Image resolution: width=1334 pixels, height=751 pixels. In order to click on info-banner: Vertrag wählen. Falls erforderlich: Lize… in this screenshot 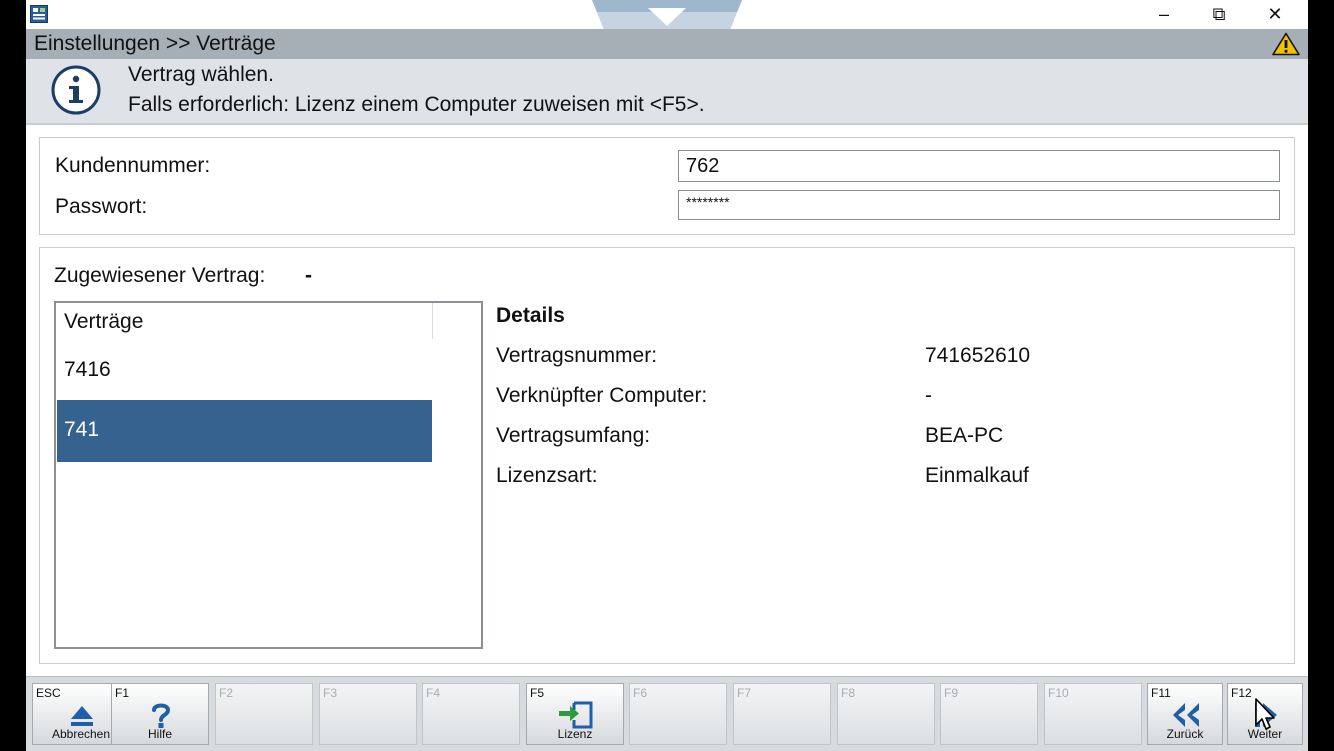, I will do `click(667, 92)`.